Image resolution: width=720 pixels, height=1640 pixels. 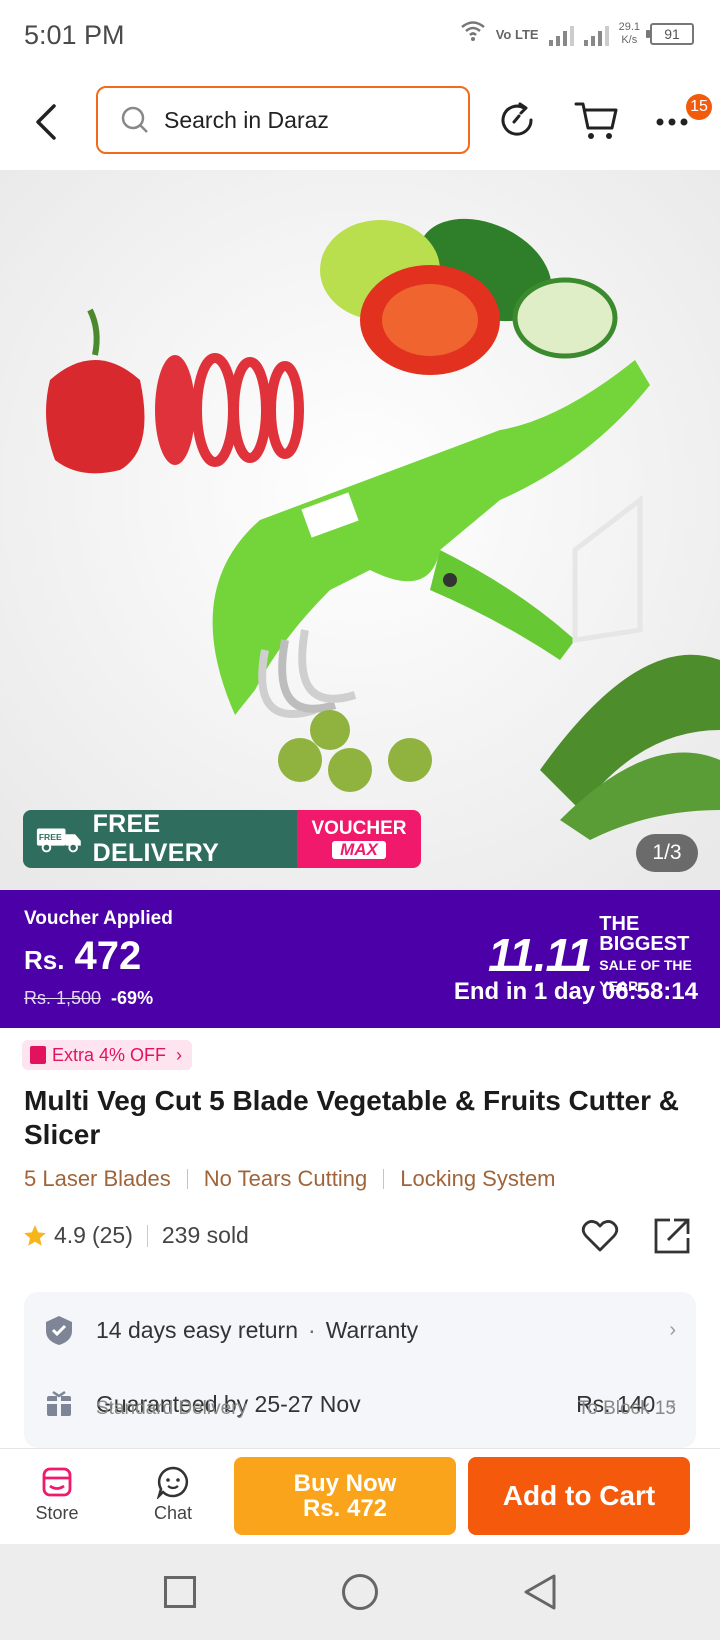 I want to click on search-icon, so click(x=134, y=119).